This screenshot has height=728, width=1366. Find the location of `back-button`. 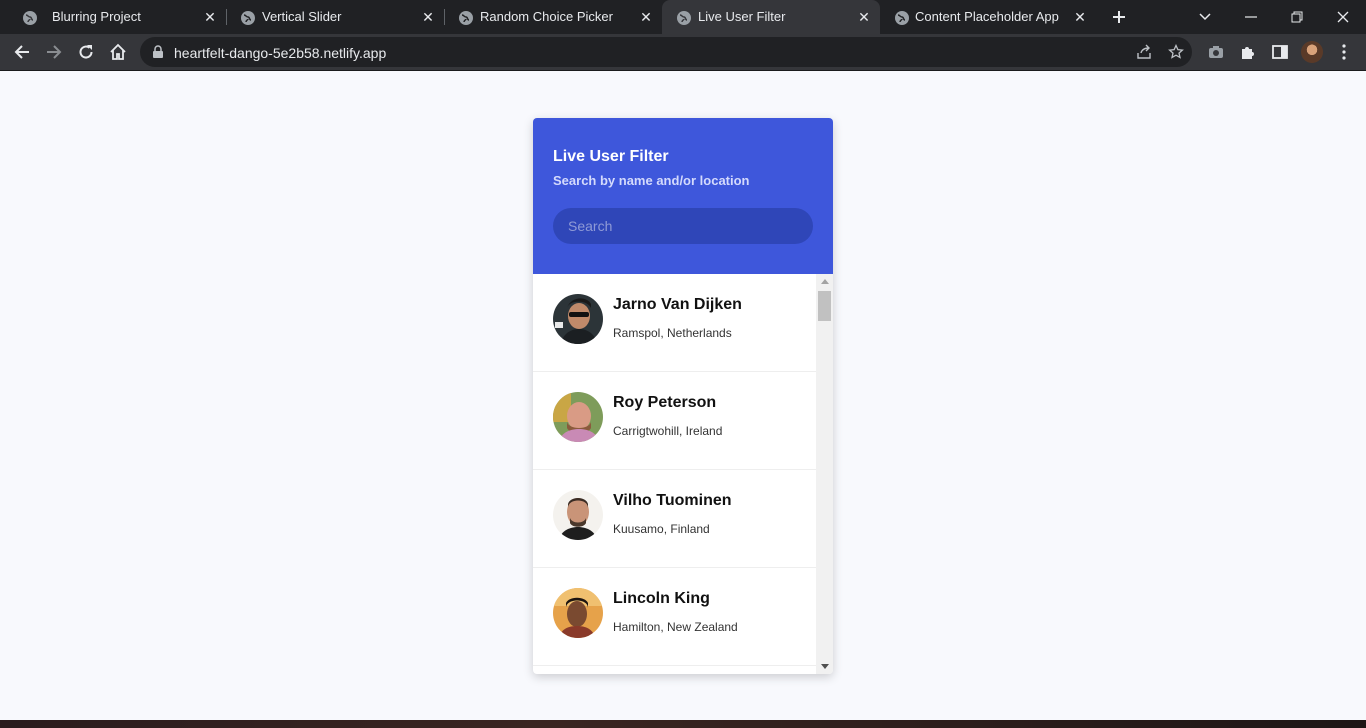

back-button is located at coordinates (22, 52).